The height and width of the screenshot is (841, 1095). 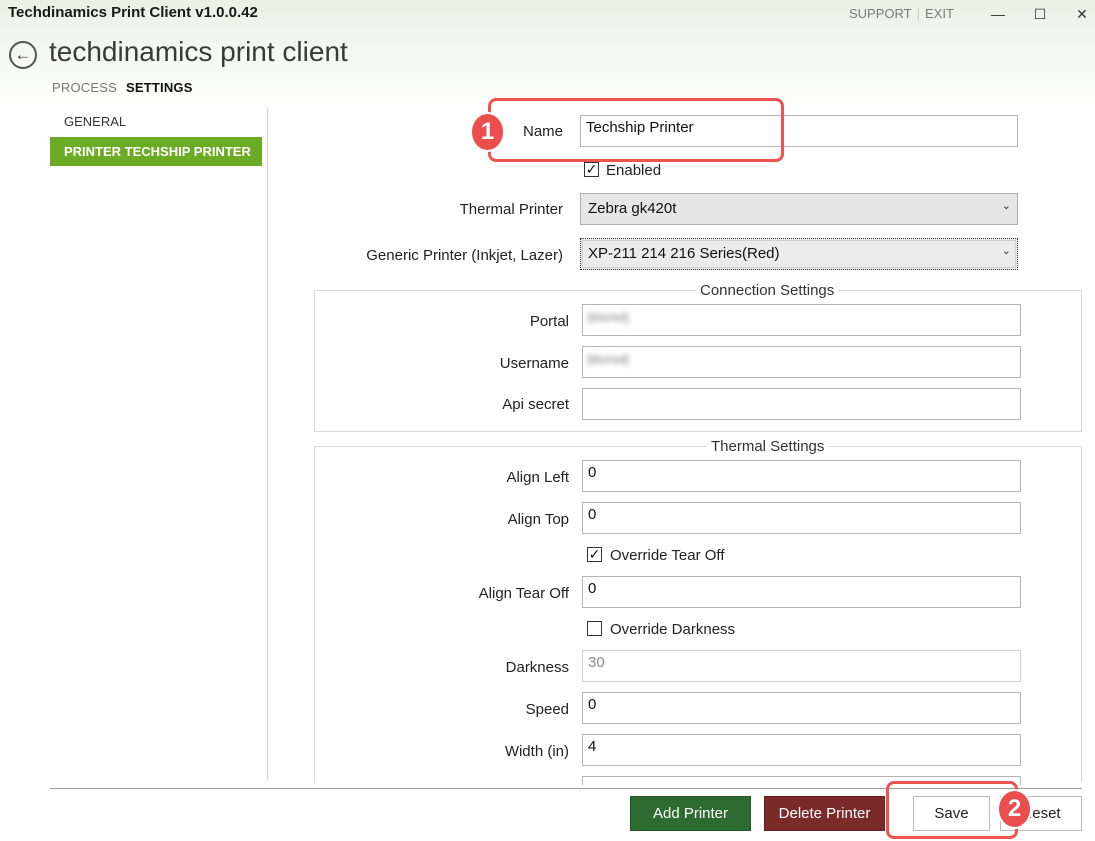 What do you see at coordinates (801, 592) in the screenshot?
I see `align-tear-off-input: 0` at bounding box center [801, 592].